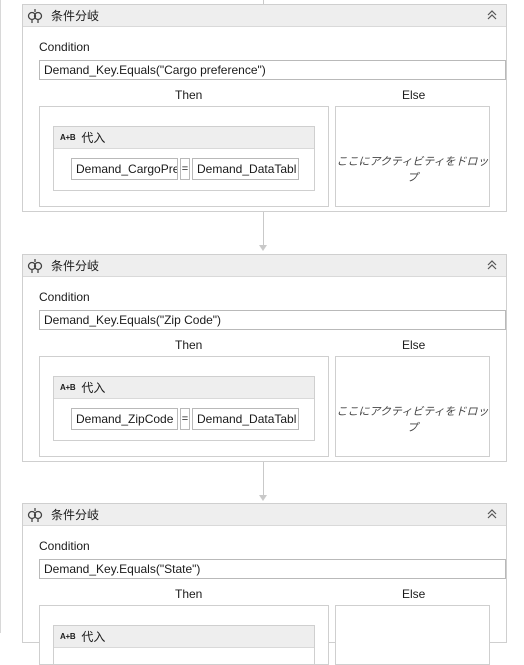 Image resolution: width=524 pixels, height=665 pixels. What do you see at coordinates (75, 515) in the screenshot?
I see `if-activity-3-title: 条件分岐` at bounding box center [75, 515].